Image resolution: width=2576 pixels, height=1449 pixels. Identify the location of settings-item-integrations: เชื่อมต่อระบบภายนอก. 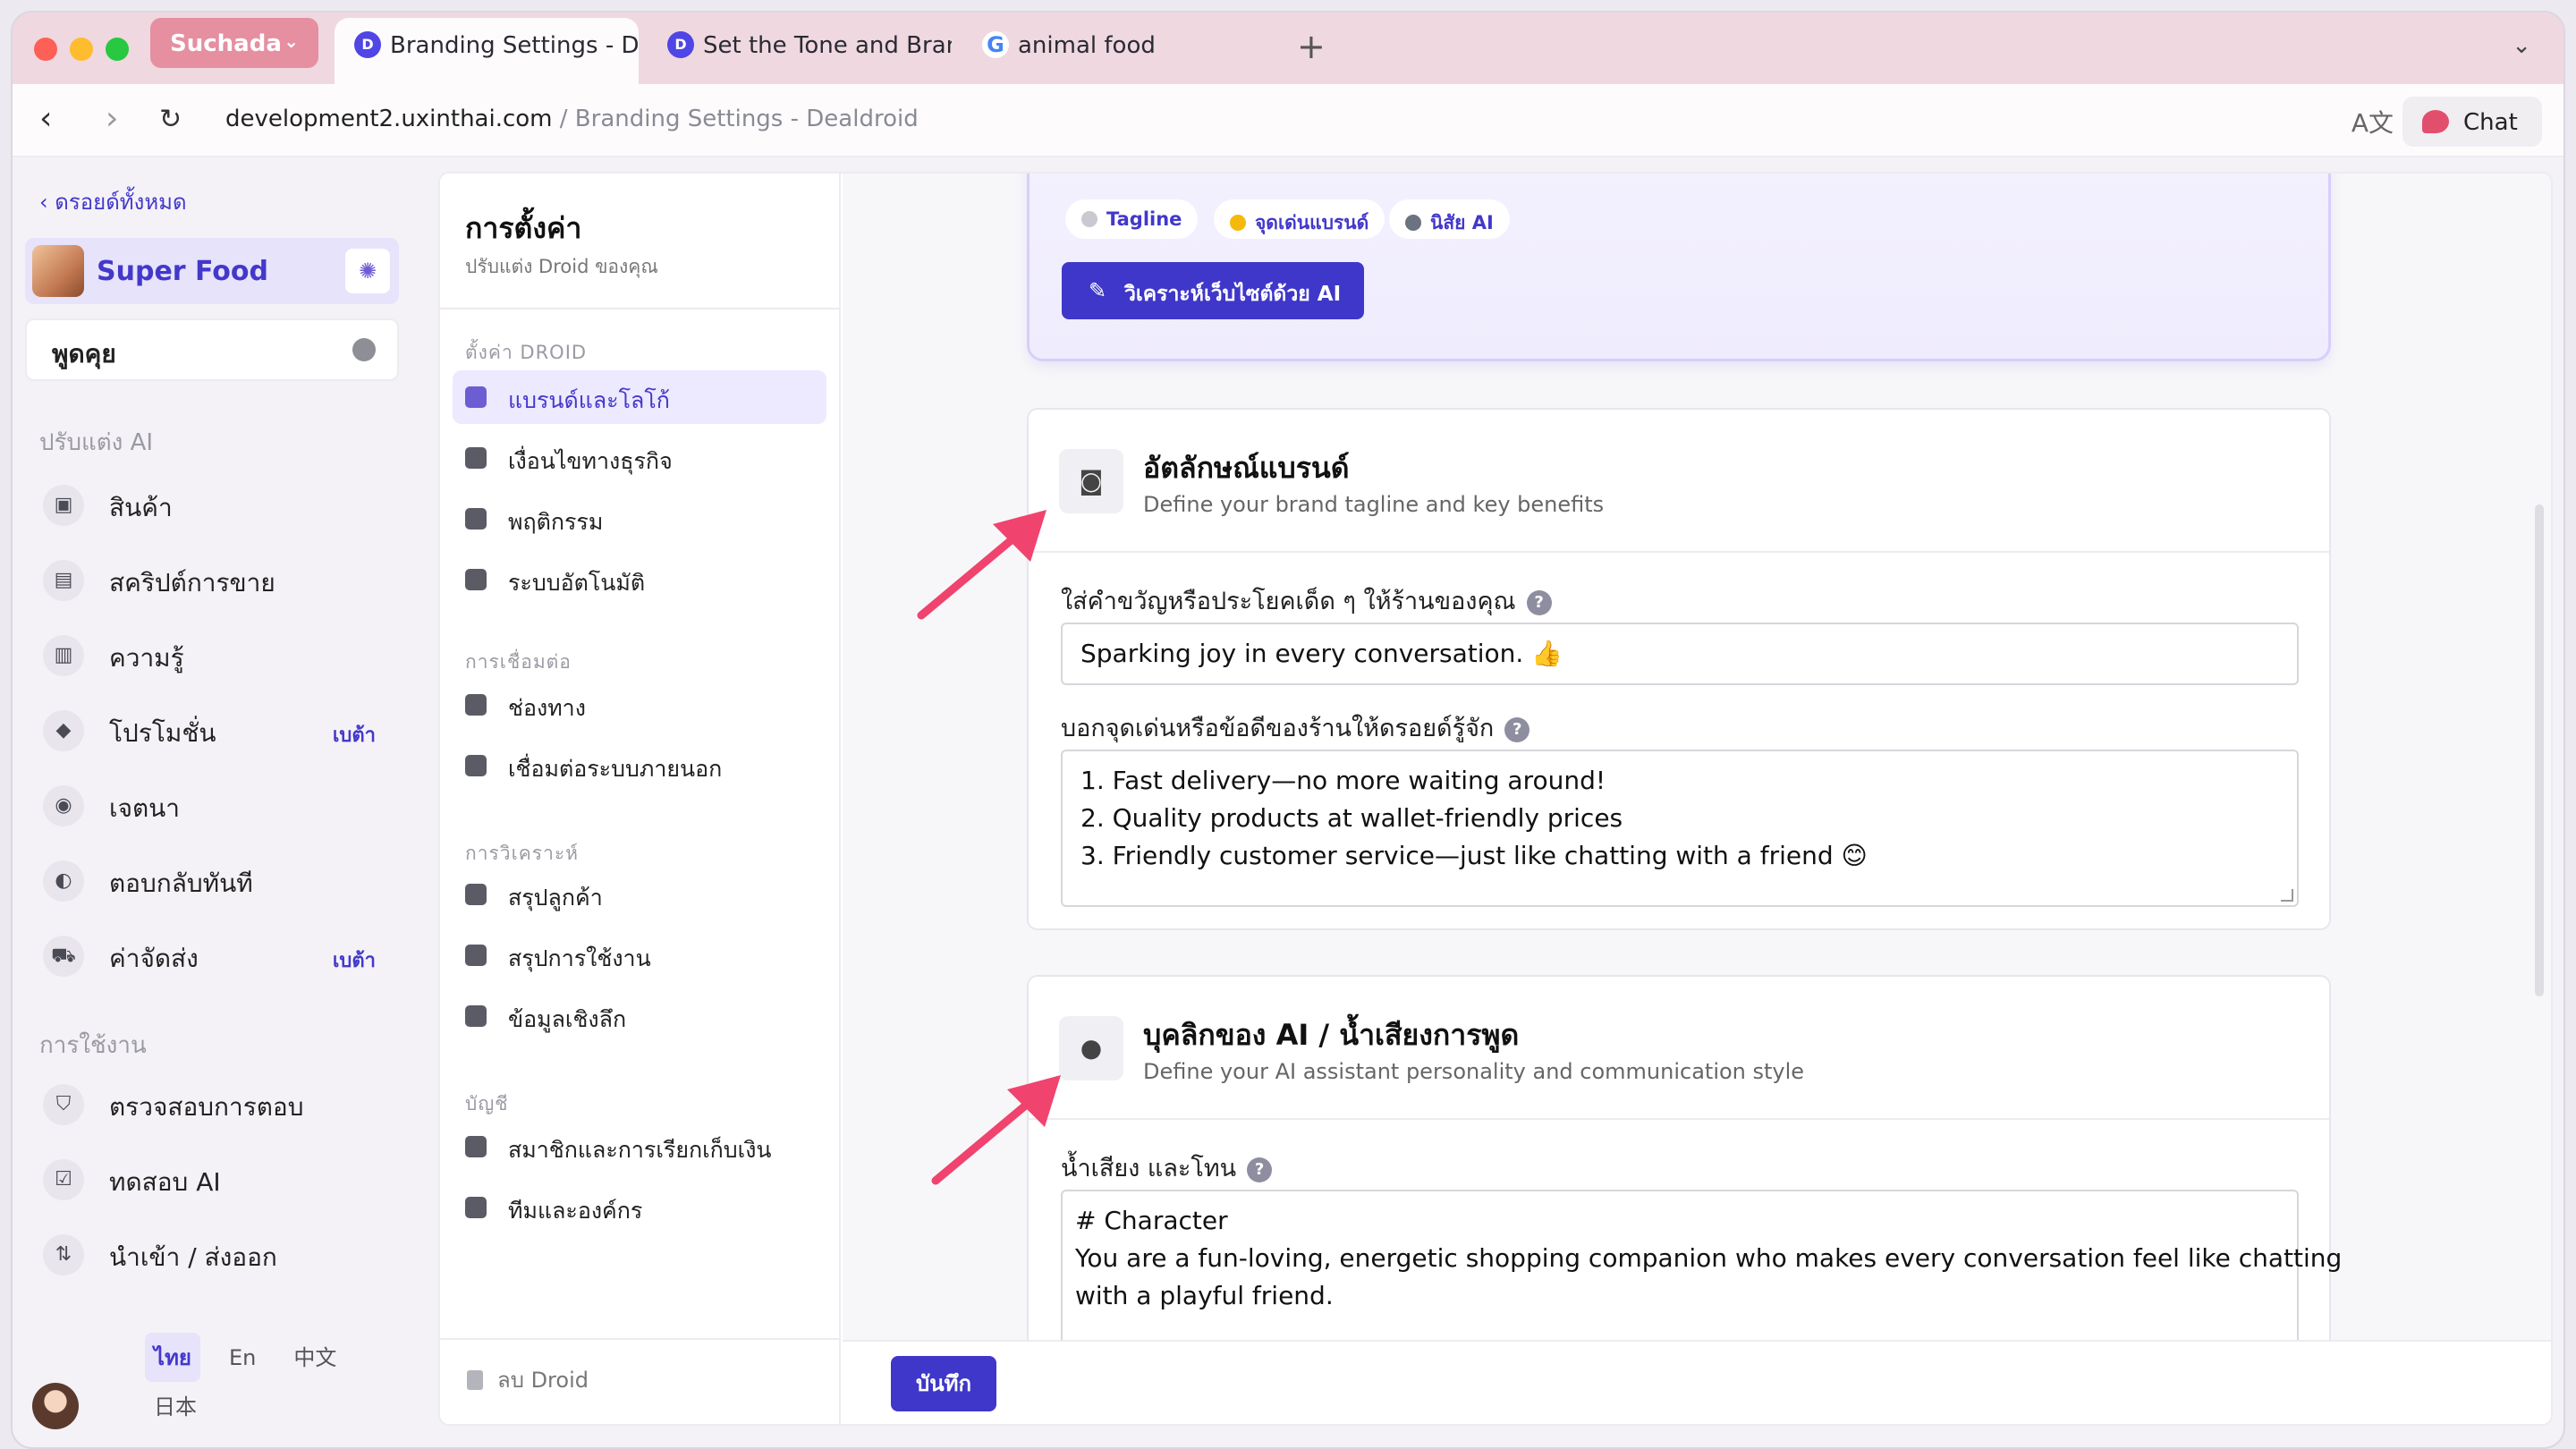
(639, 765).